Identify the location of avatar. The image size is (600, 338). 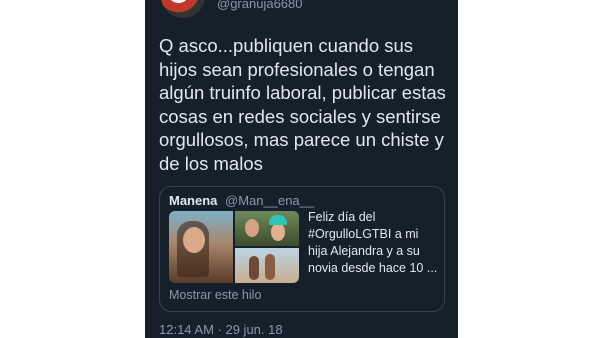
(183, 9).